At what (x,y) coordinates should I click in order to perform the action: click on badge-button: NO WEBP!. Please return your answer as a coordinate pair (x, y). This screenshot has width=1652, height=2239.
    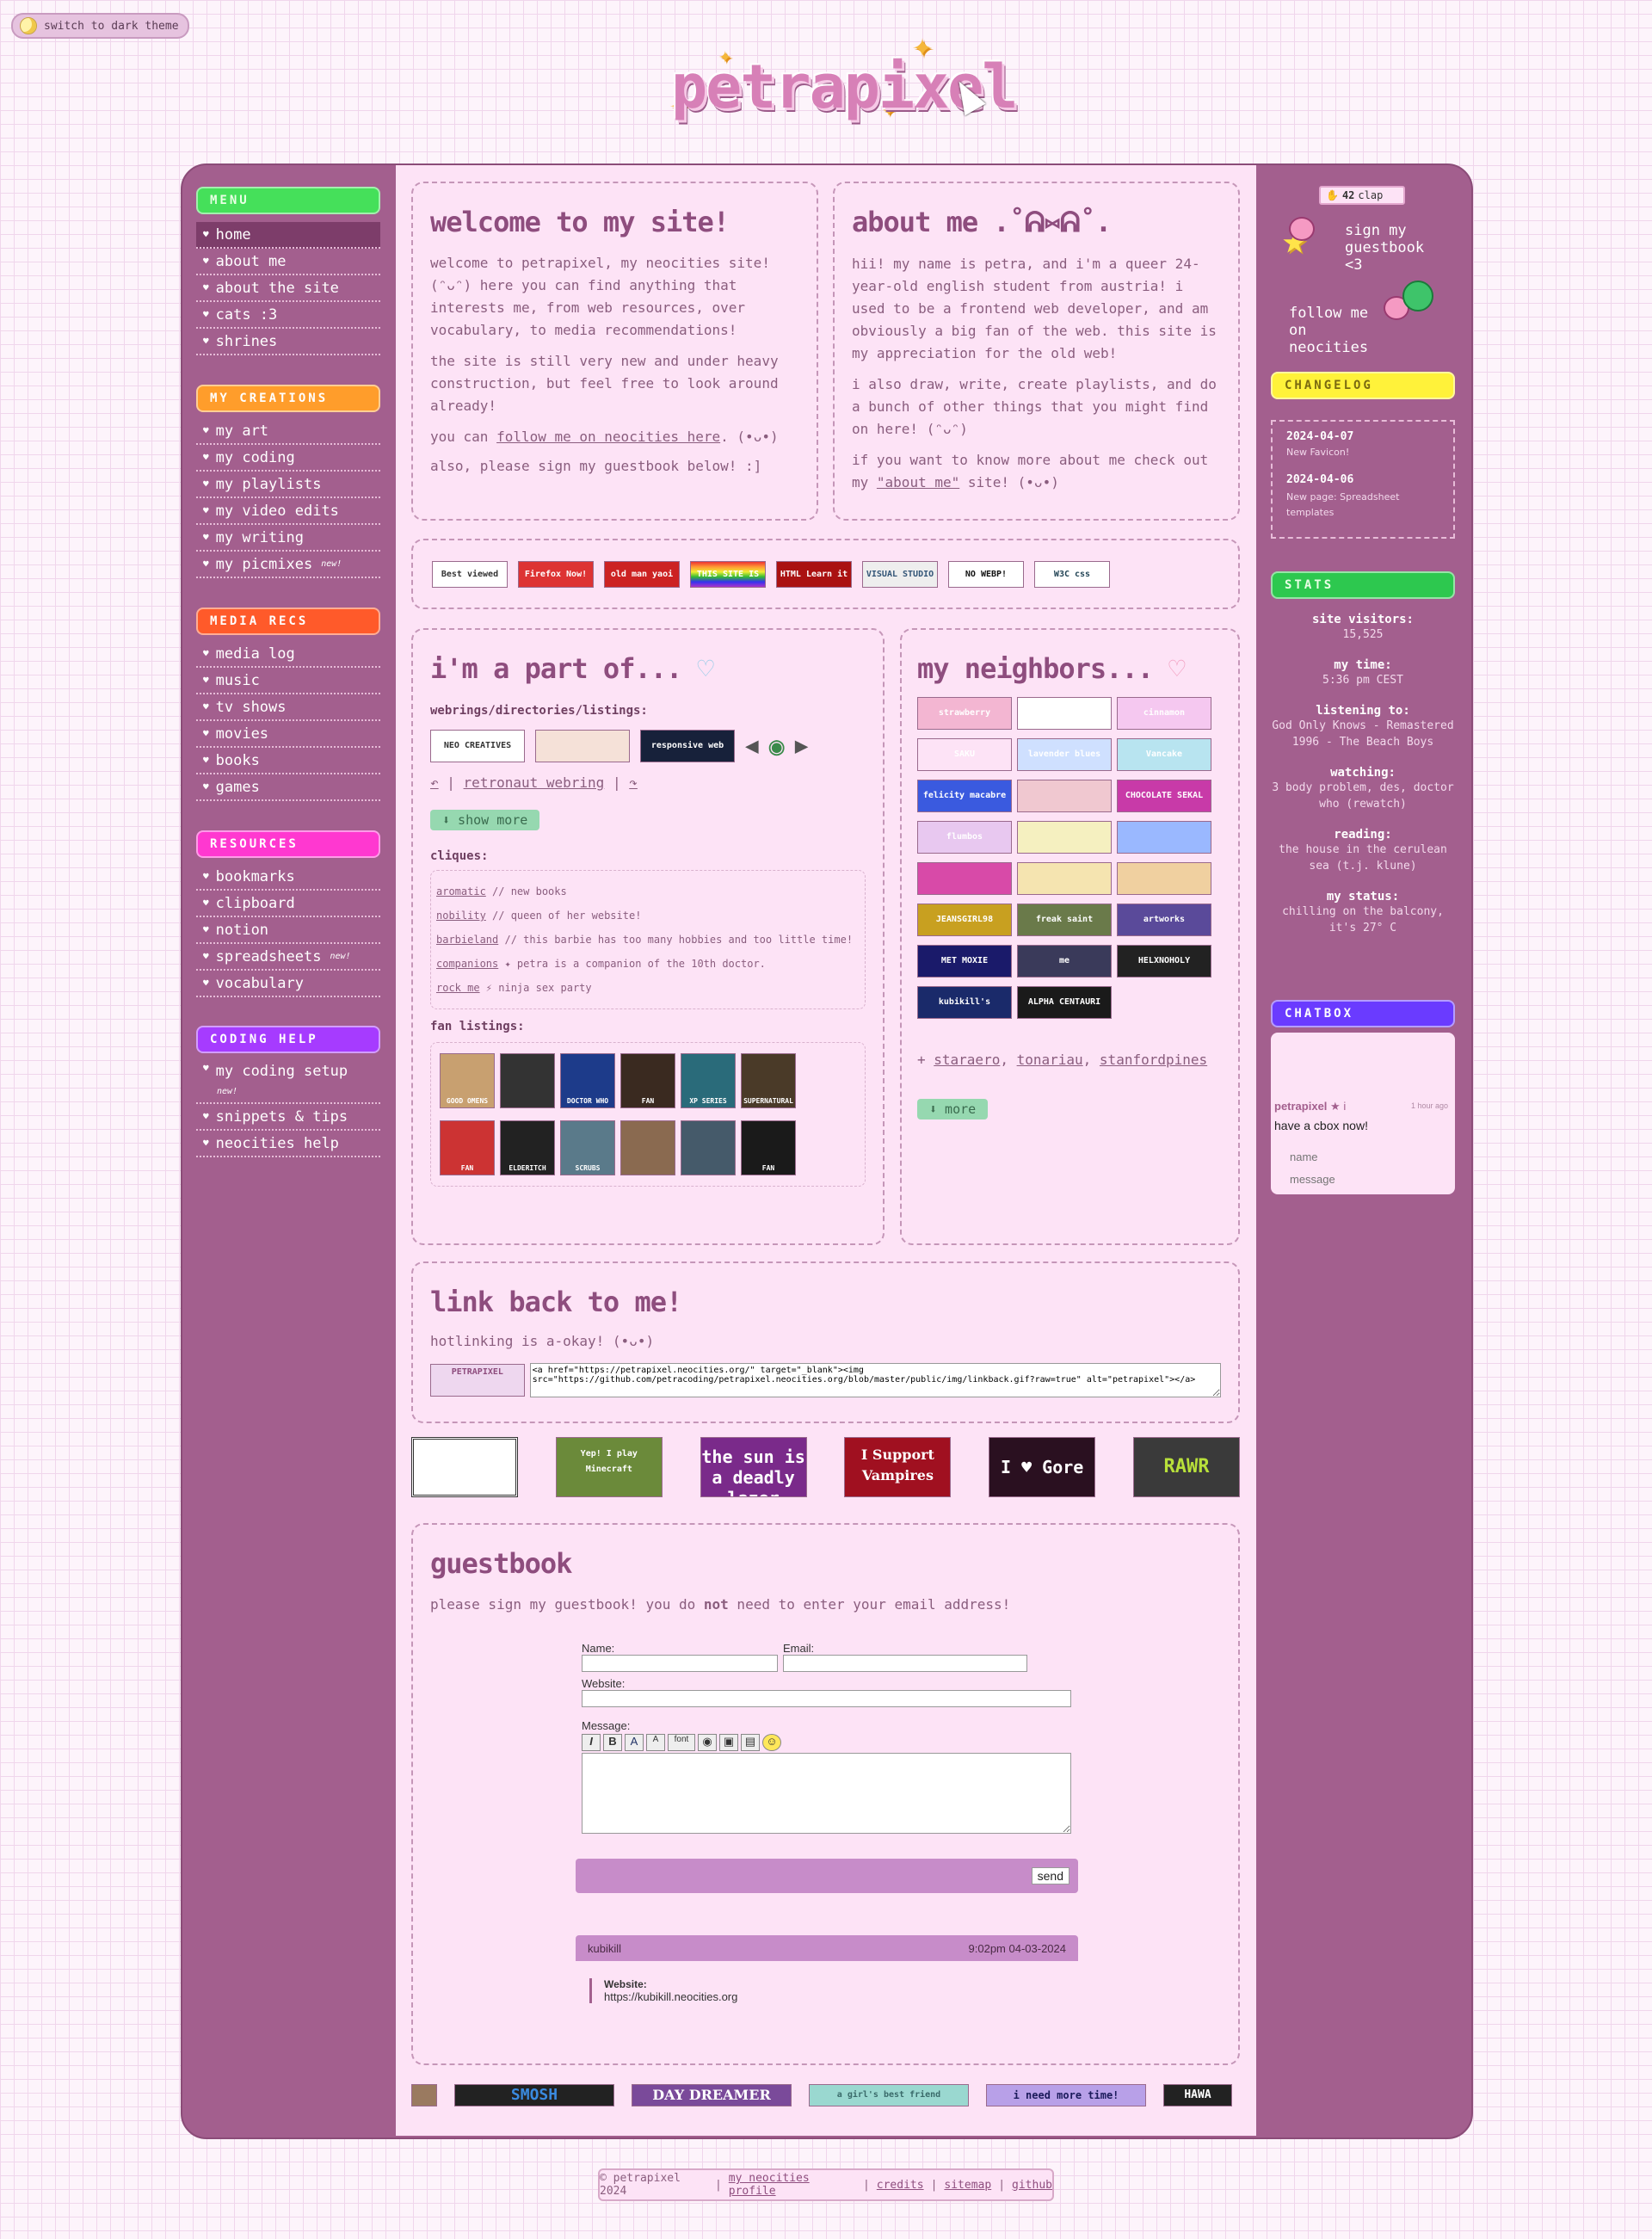
    Looking at the image, I should click on (986, 574).